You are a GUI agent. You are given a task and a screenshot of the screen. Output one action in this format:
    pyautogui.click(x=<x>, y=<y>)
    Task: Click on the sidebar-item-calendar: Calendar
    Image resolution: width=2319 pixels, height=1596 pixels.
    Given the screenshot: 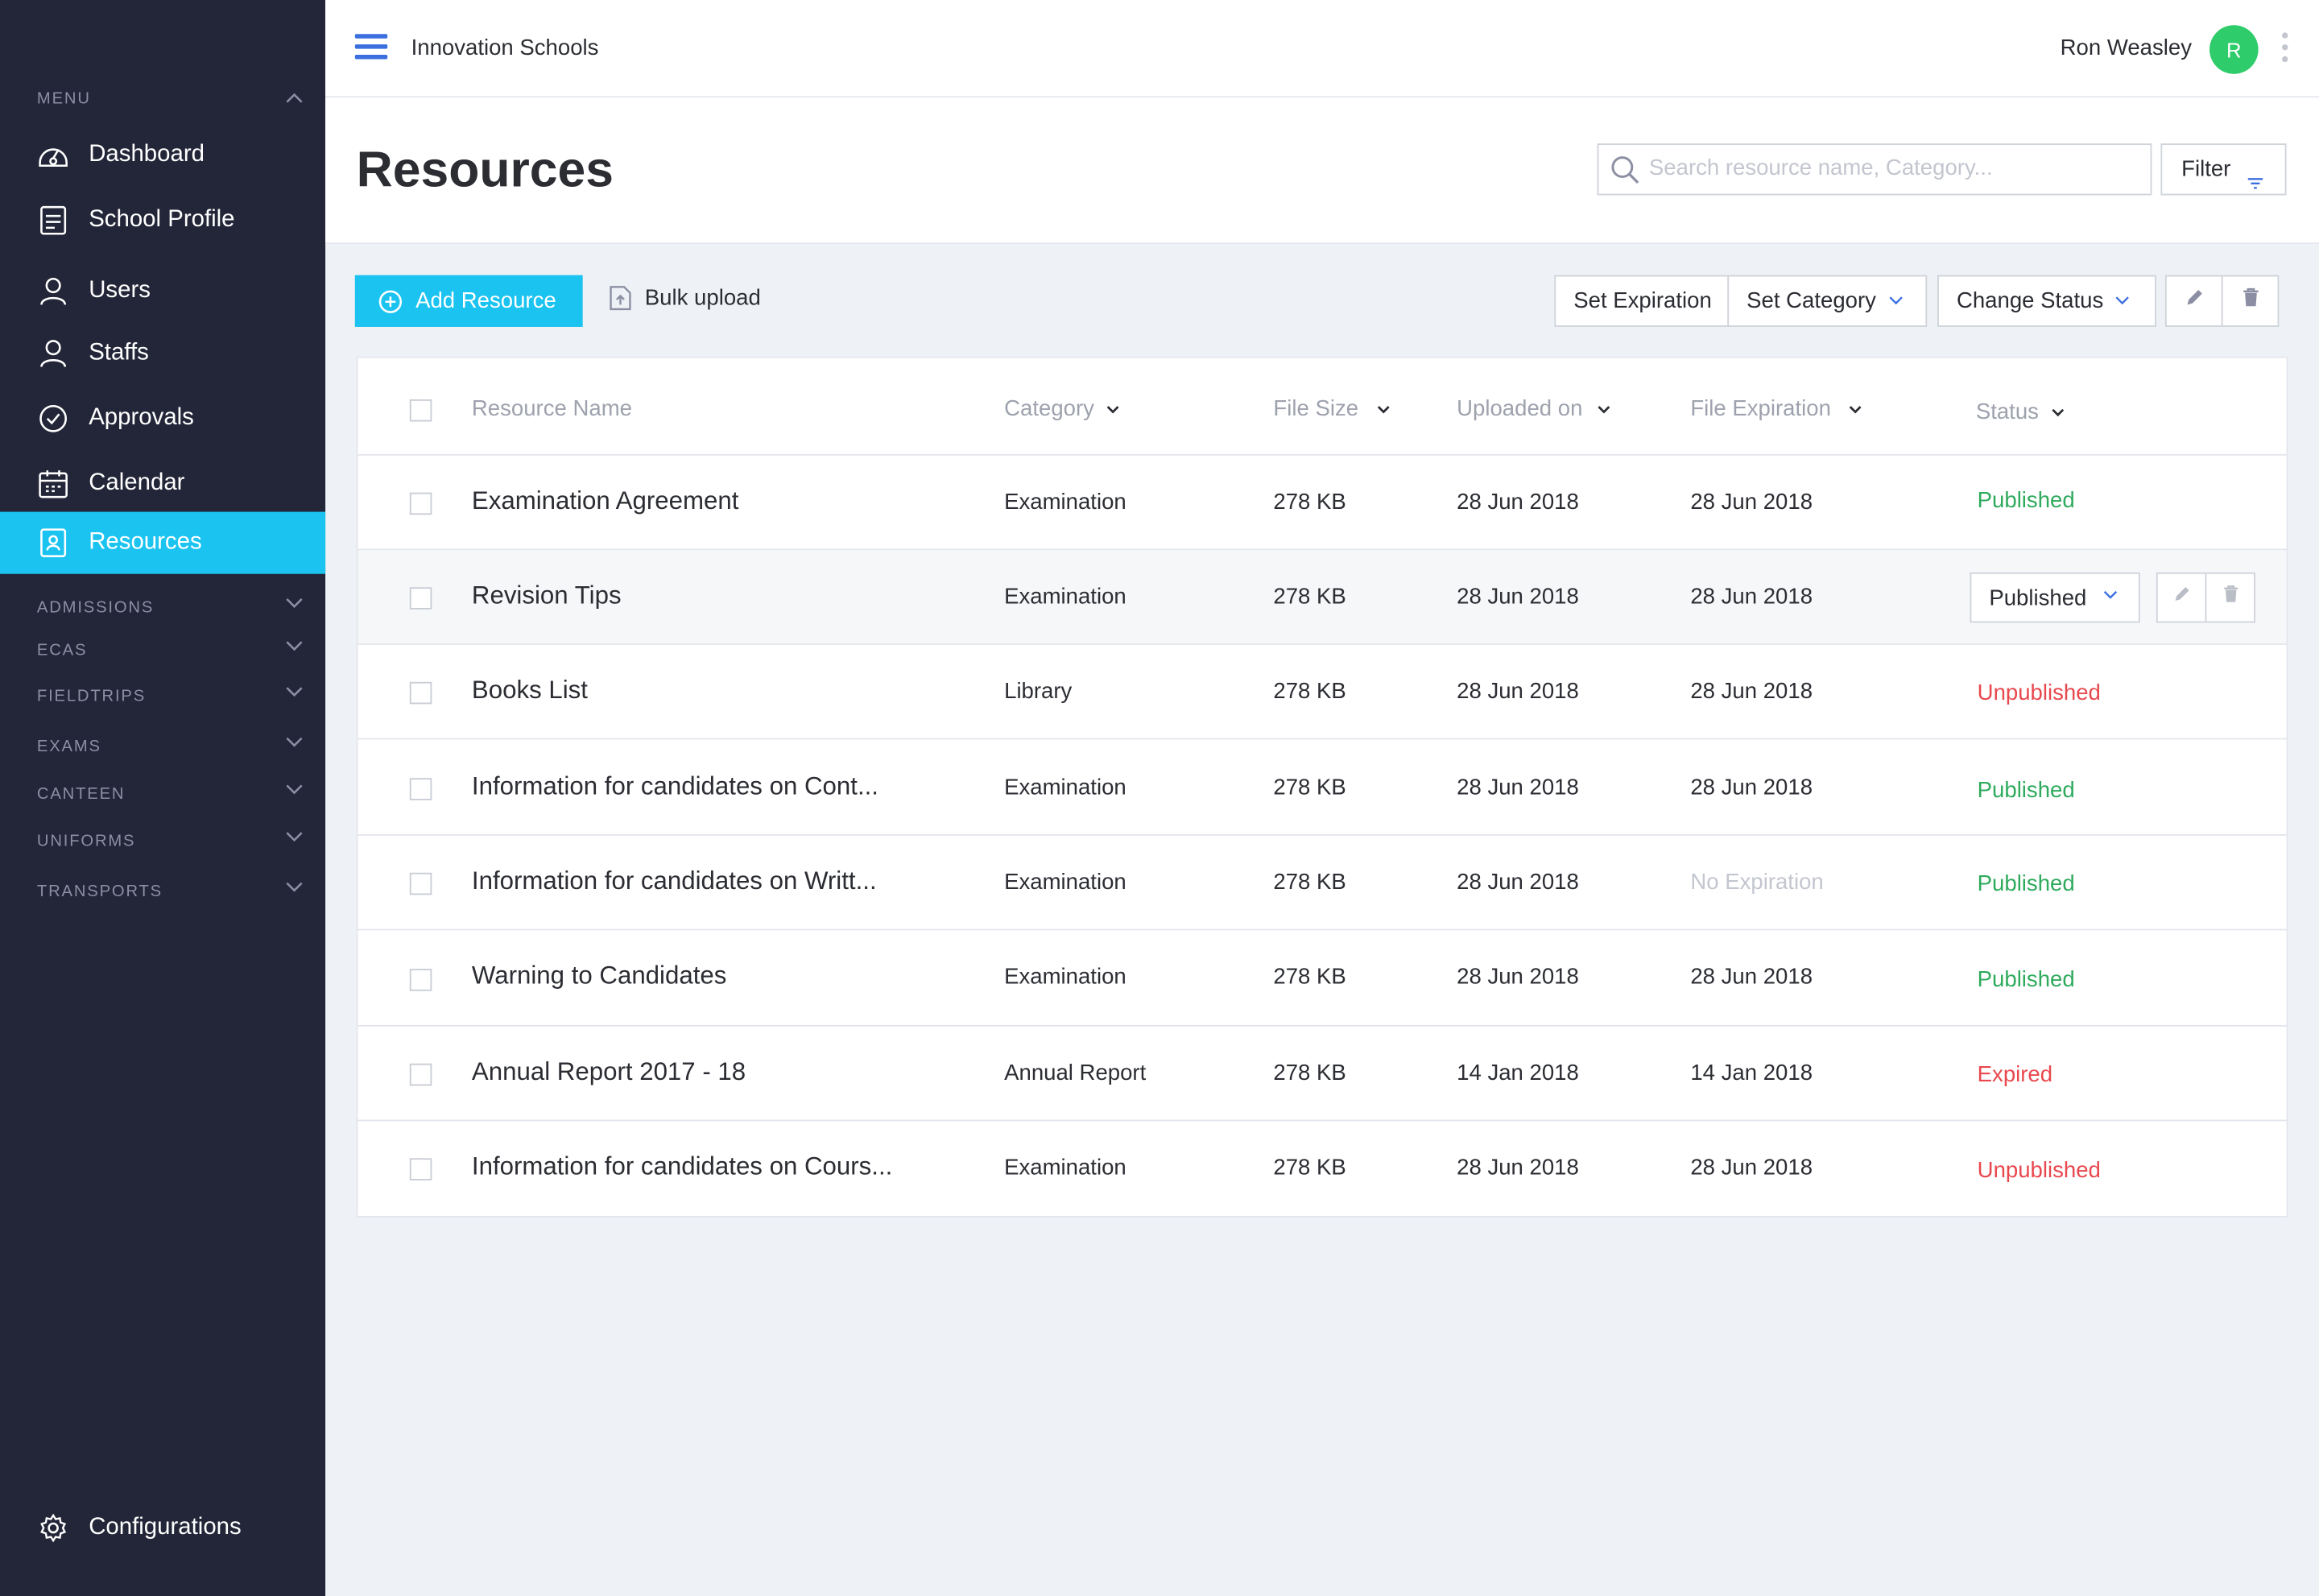 What is the action you would take?
    pyautogui.click(x=162, y=484)
    